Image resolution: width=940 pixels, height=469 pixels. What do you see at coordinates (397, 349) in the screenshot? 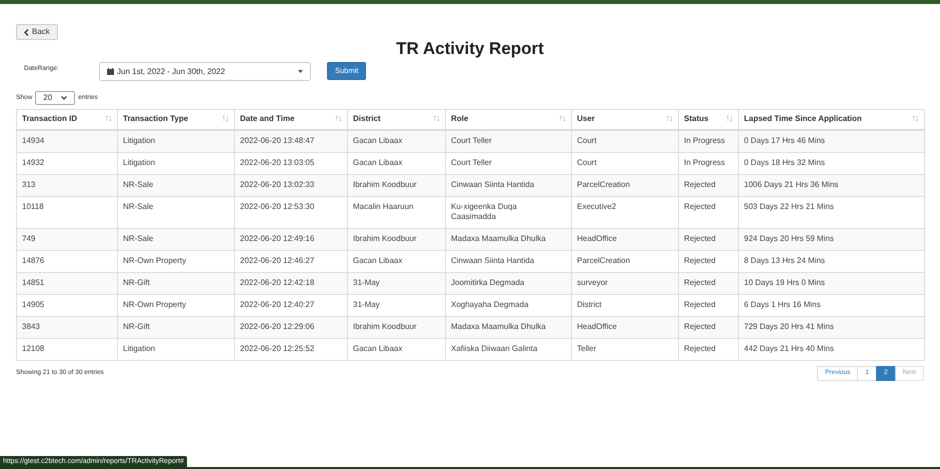
I see `table-cell: Gacan Libaax` at bounding box center [397, 349].